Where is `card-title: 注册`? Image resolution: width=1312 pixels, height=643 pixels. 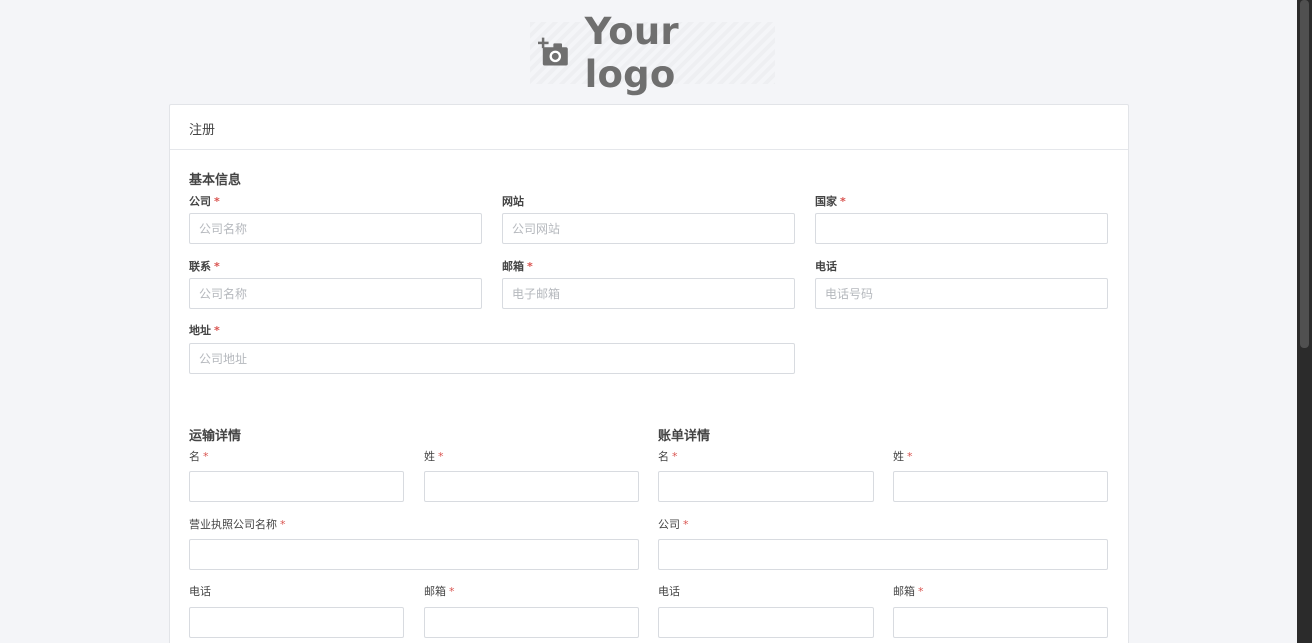 card-title: 注册 is located at coordinates (649, 127).